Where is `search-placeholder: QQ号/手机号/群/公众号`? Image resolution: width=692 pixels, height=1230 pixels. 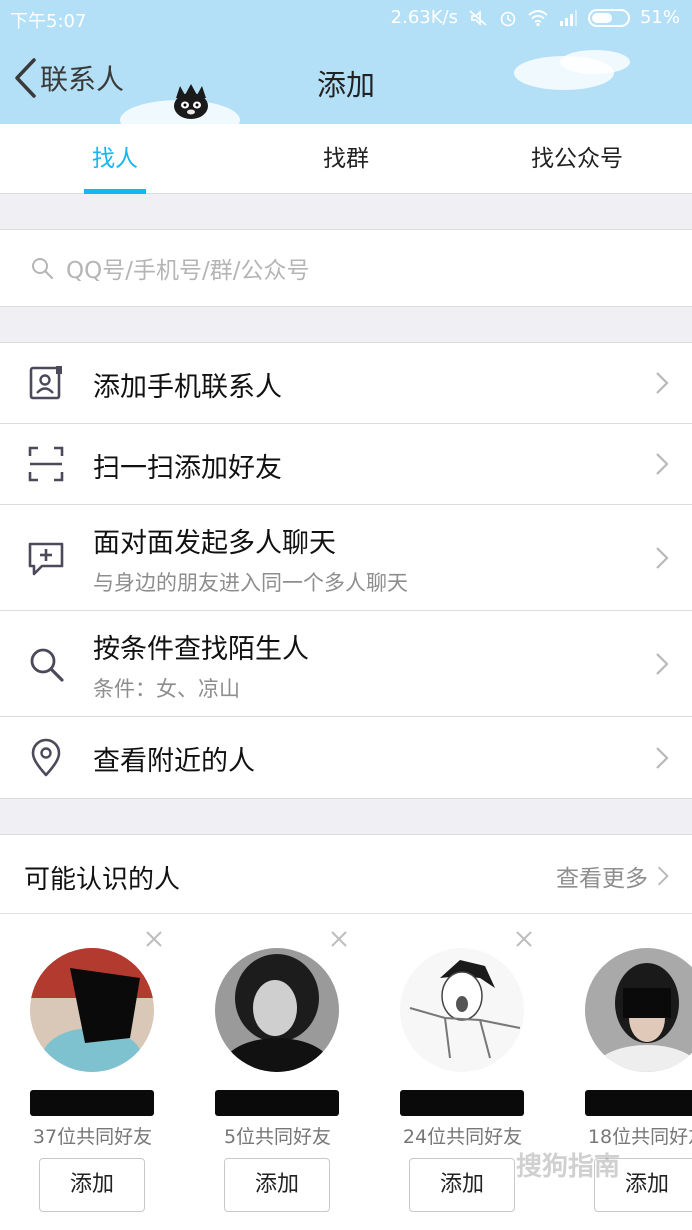 search-placeholder: QQ号/手机号/群/公众号 is located at coordinates (188, 271).